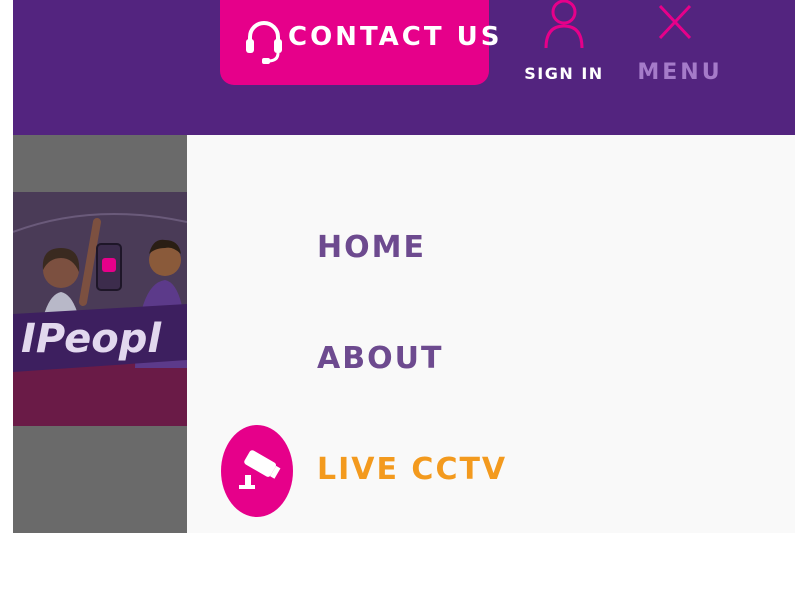  Describe the element at coordinates (675, 22) in the screenshot. I see `close-icon` at that location.